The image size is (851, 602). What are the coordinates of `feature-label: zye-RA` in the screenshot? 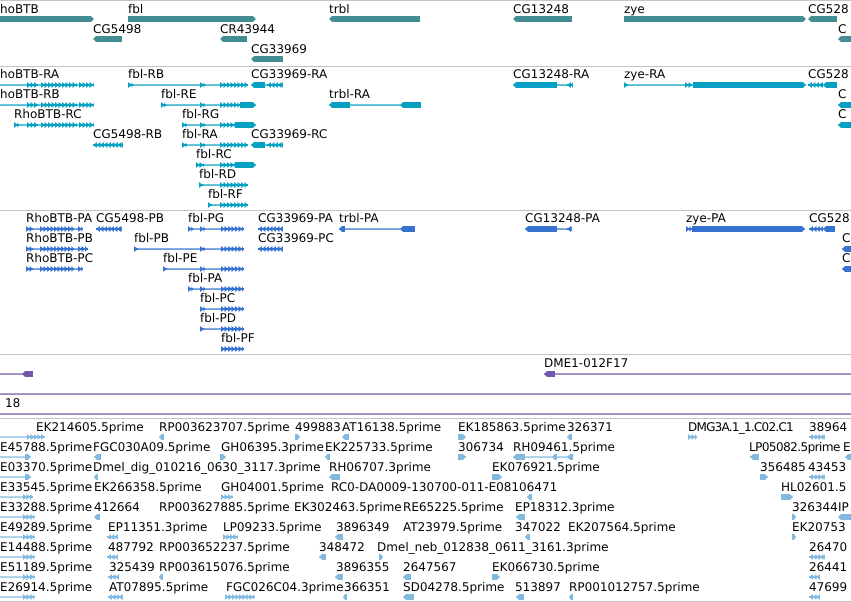 It's located at (645, 74).